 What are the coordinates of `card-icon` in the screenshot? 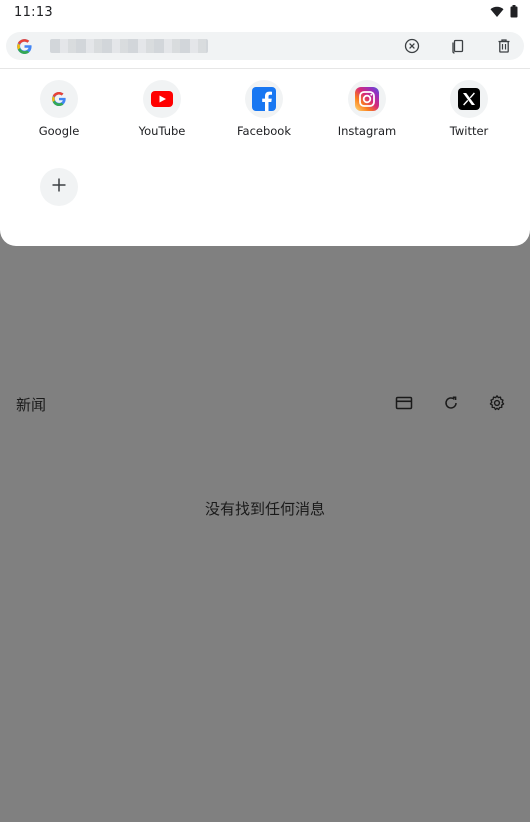 It's located at (404, 403).